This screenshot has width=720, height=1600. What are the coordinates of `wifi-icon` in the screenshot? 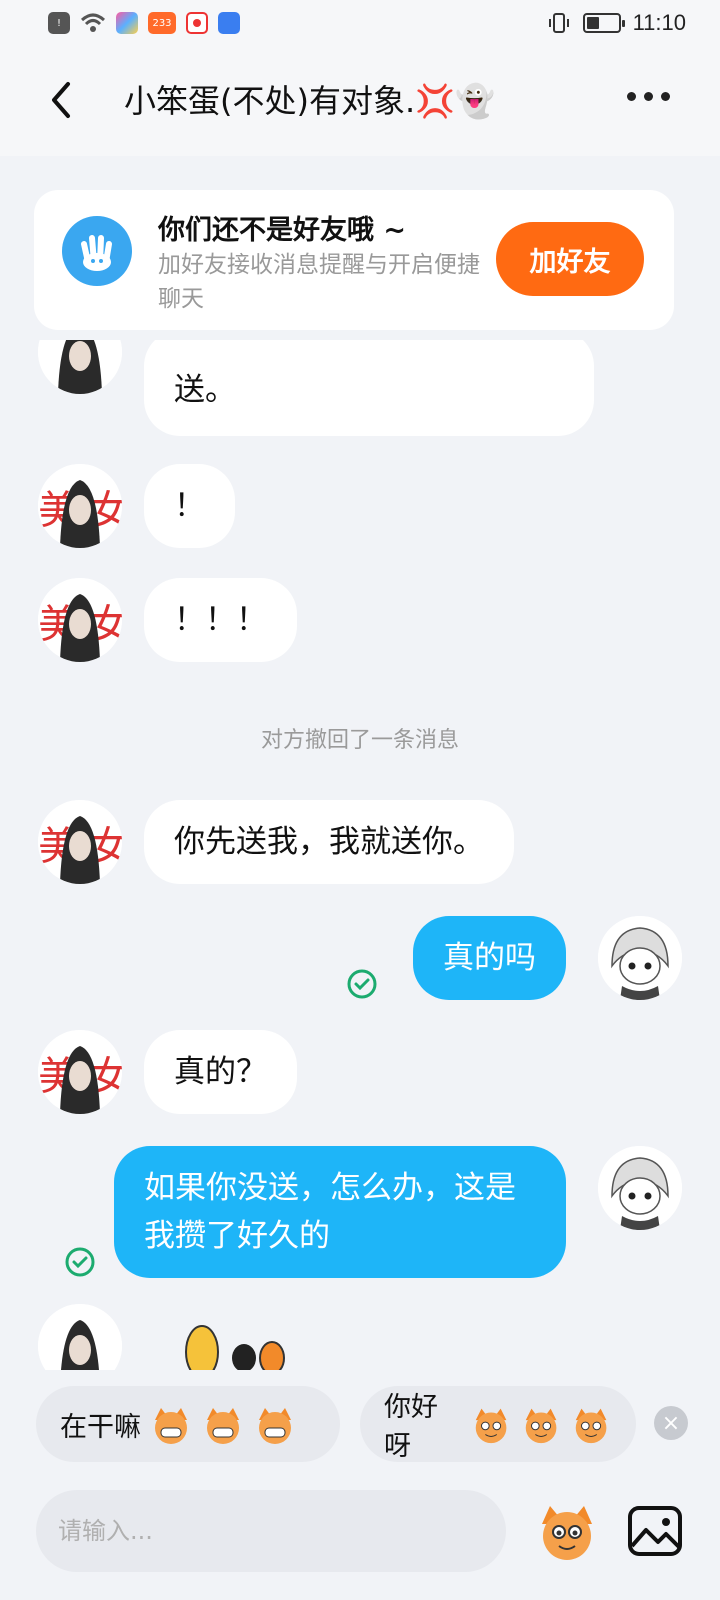 It's located at (93, 22).